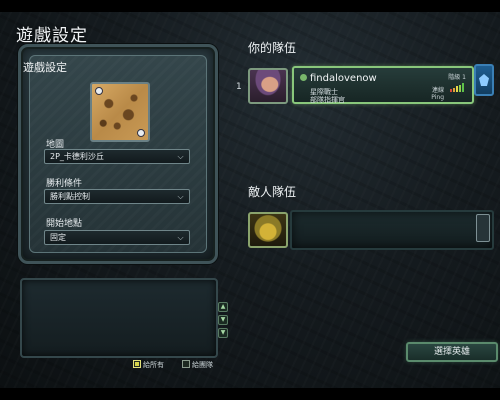  Describe the element at coordinates (70, 196) in the screenshot. I see `victory-select-value: 勝利點控制` at that location.